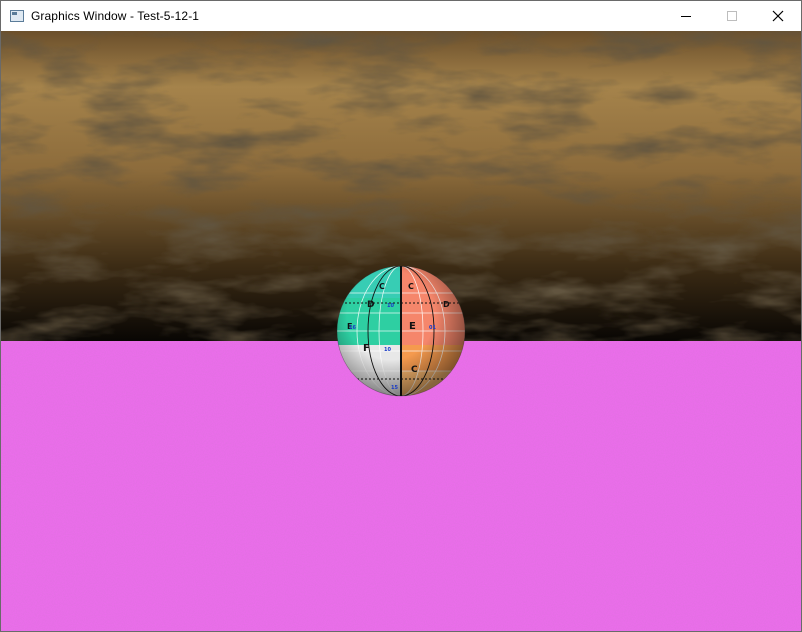 The image size is (802, 632). What do you see at coordinates (411, 286) in the screenshot?
I see `sphere-label-c2: C` at bounding box center [411, 286].